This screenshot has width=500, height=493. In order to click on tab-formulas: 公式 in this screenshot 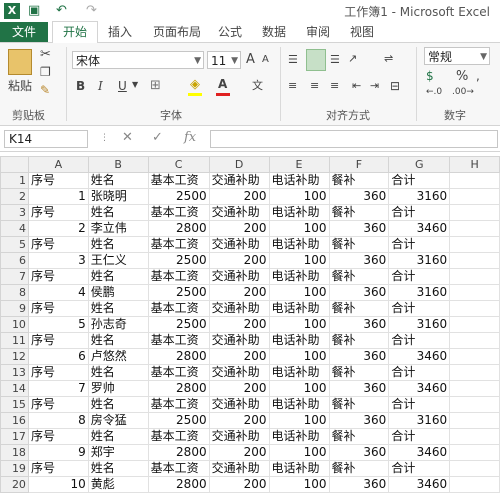, I will do `click(230, 32)`.